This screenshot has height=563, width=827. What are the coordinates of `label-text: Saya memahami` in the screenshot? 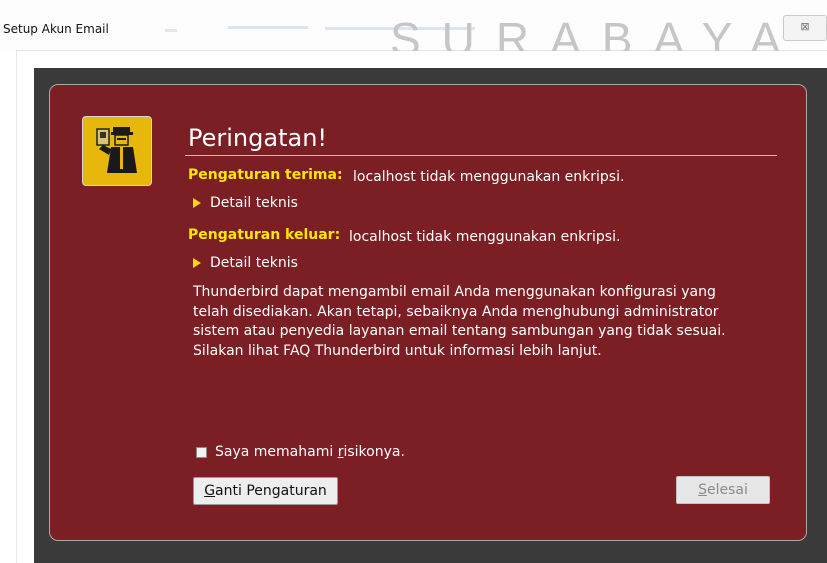 It's located at (276, 452).